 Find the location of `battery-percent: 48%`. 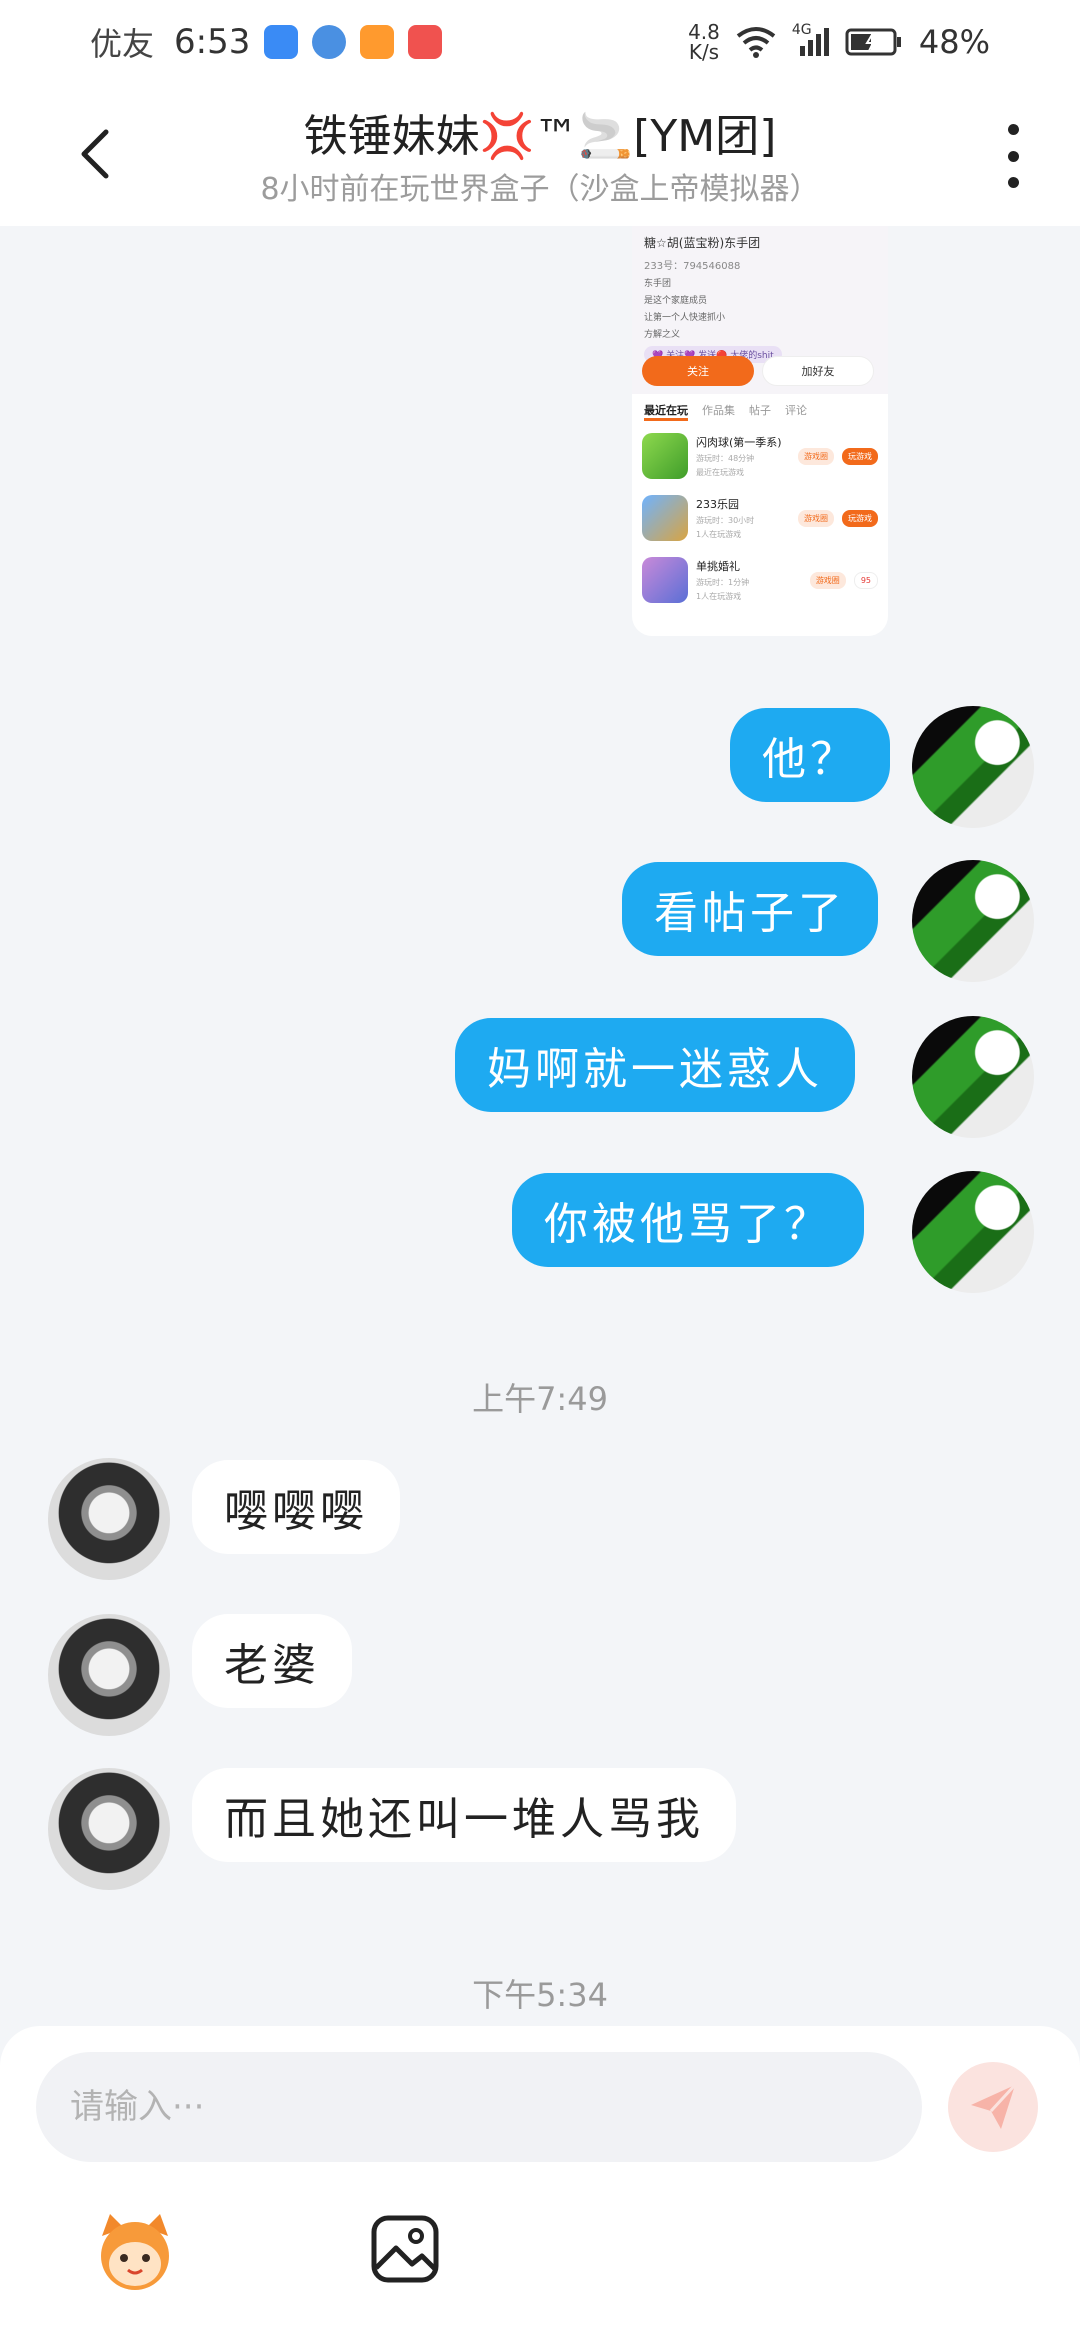

battery-percent: 48% is located at coordinates (954, 42).